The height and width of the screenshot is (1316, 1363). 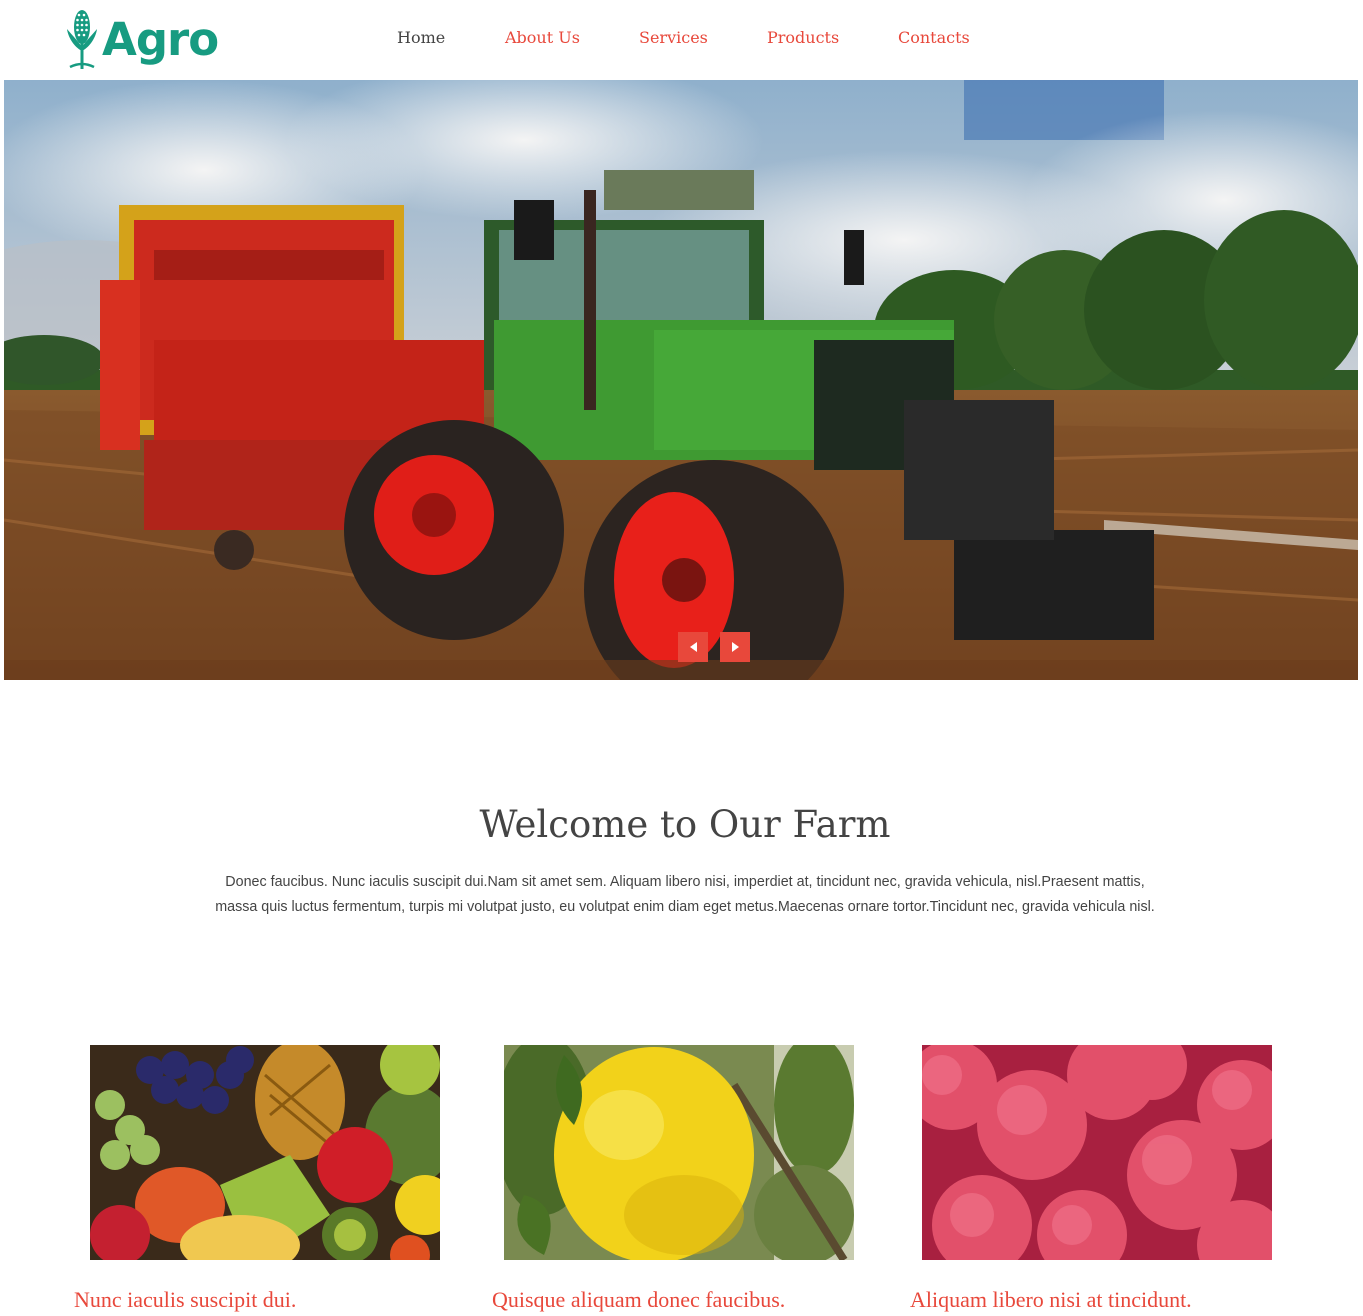 What do you see at coordinates (421, 37) in the screenshot?
I see `nav-home: Home` at bounding box center [421, 37].